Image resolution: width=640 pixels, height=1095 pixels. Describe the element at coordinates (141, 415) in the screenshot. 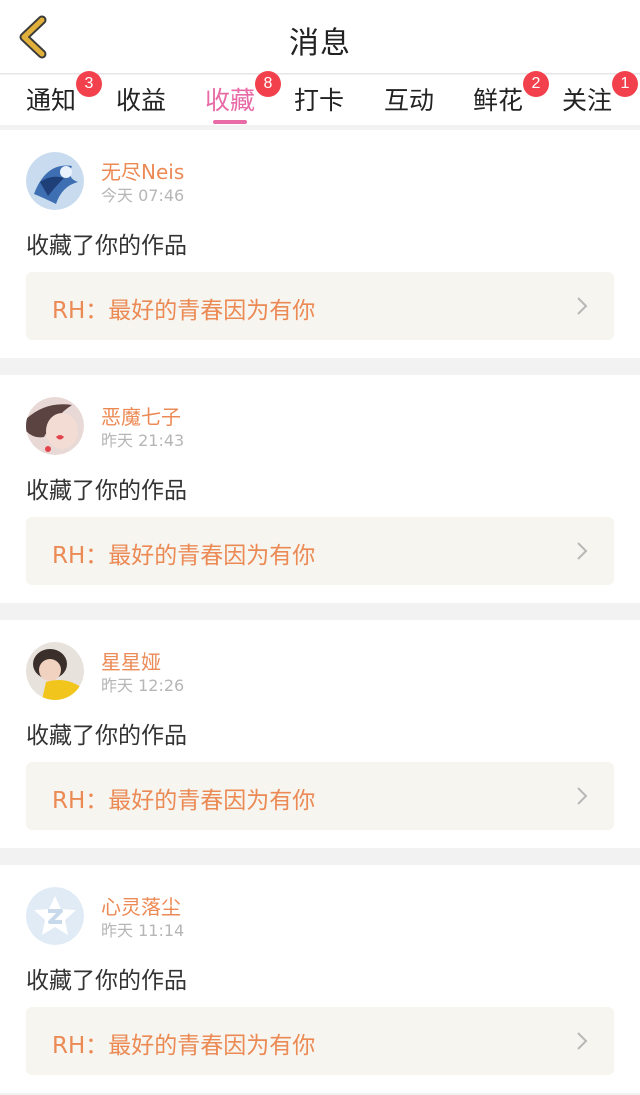

I see `username: 恶魔七子` at that location.